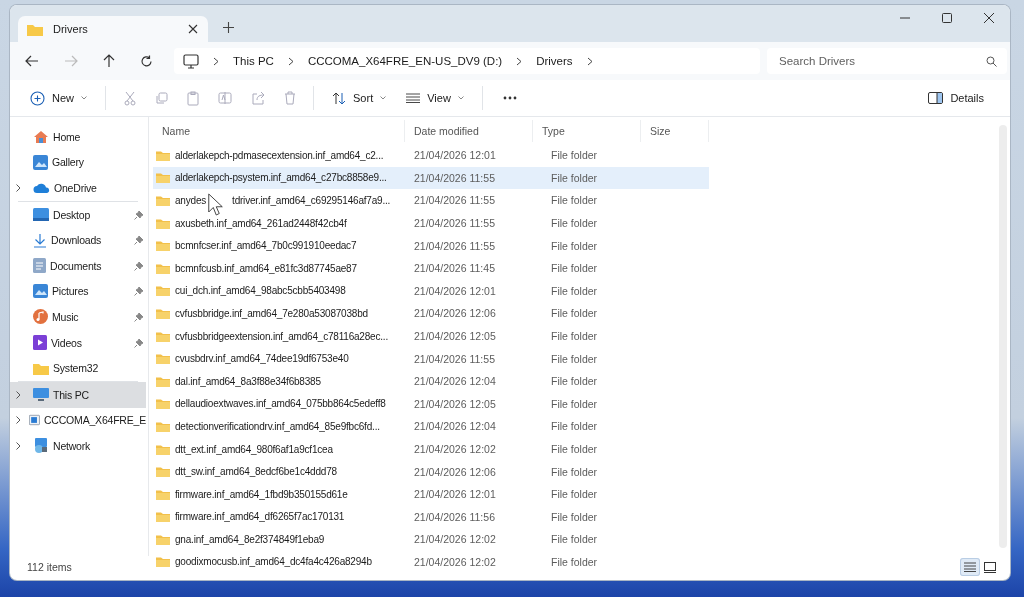 The height and width of the screenshot is (597, 1024). I want to click on window-tab: Drivers, so click(113, 29).